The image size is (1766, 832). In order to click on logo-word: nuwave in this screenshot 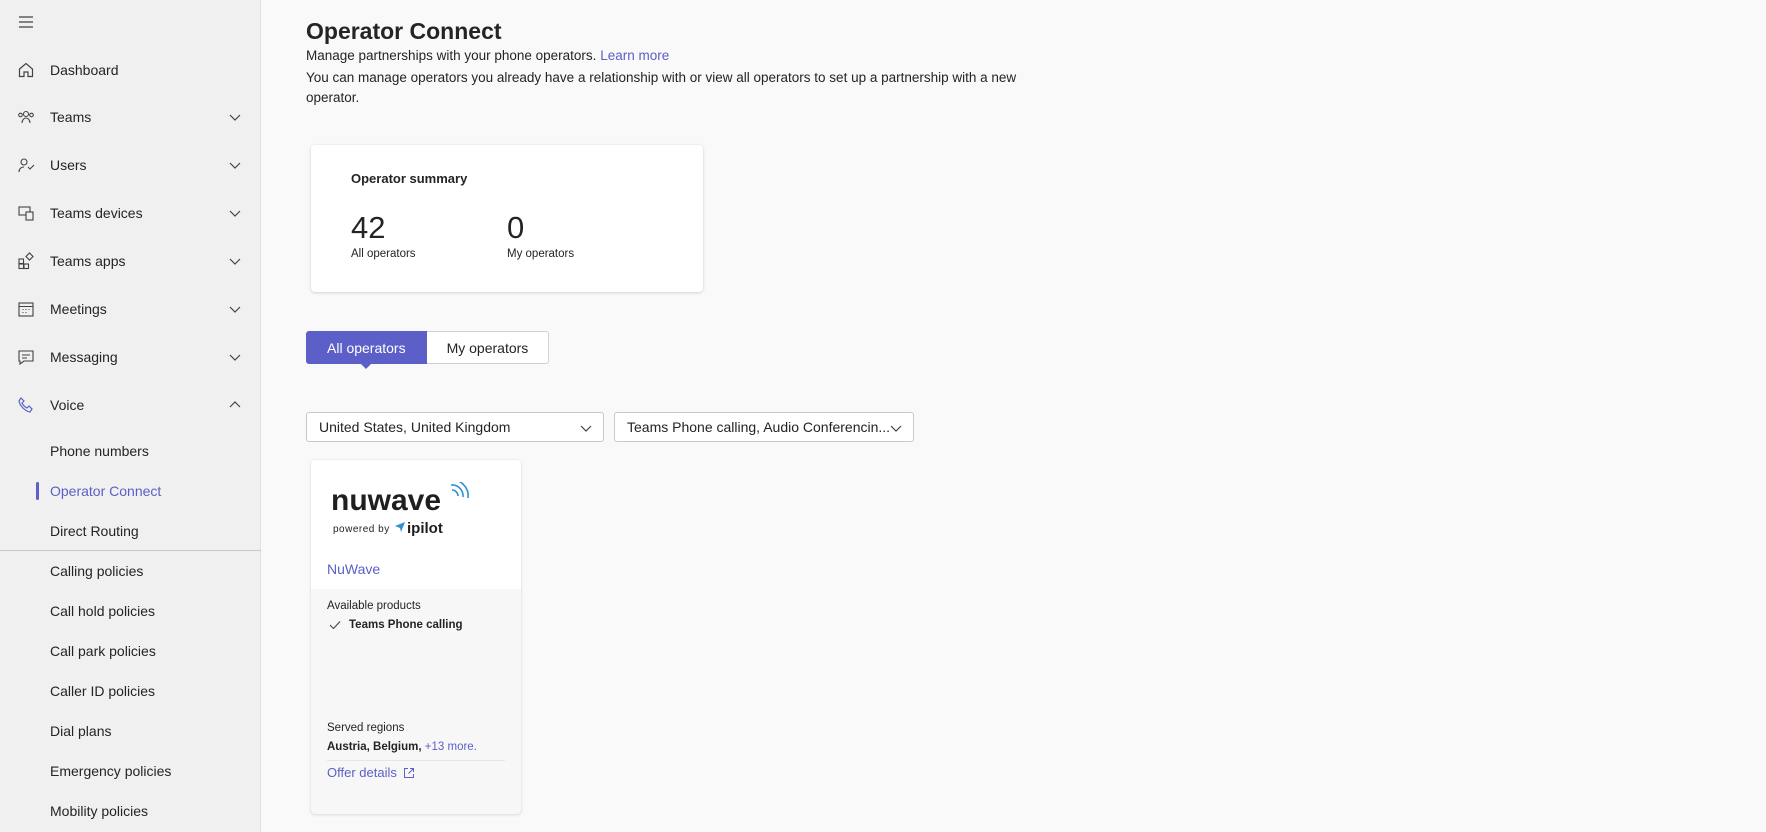, I will do `click(386, 500)`.